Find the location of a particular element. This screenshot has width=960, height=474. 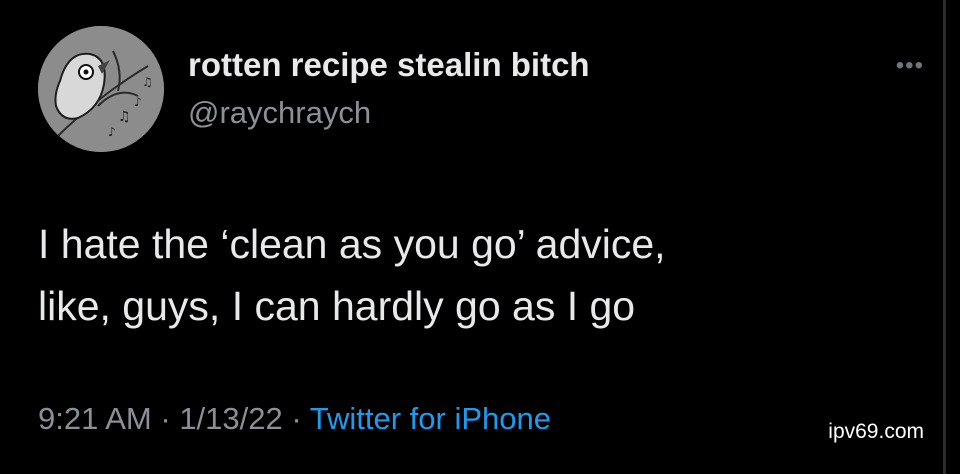

avatar-bird-drawing-icon: ♫ ♪ ♪ ♫ is located at coordinates (101, 89).